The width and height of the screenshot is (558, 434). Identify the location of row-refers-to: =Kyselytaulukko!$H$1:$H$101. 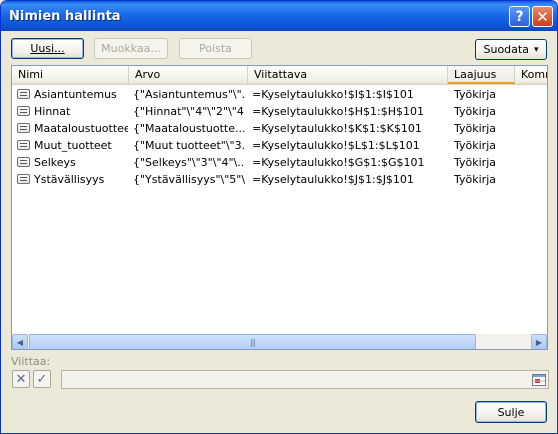
(338, 111).